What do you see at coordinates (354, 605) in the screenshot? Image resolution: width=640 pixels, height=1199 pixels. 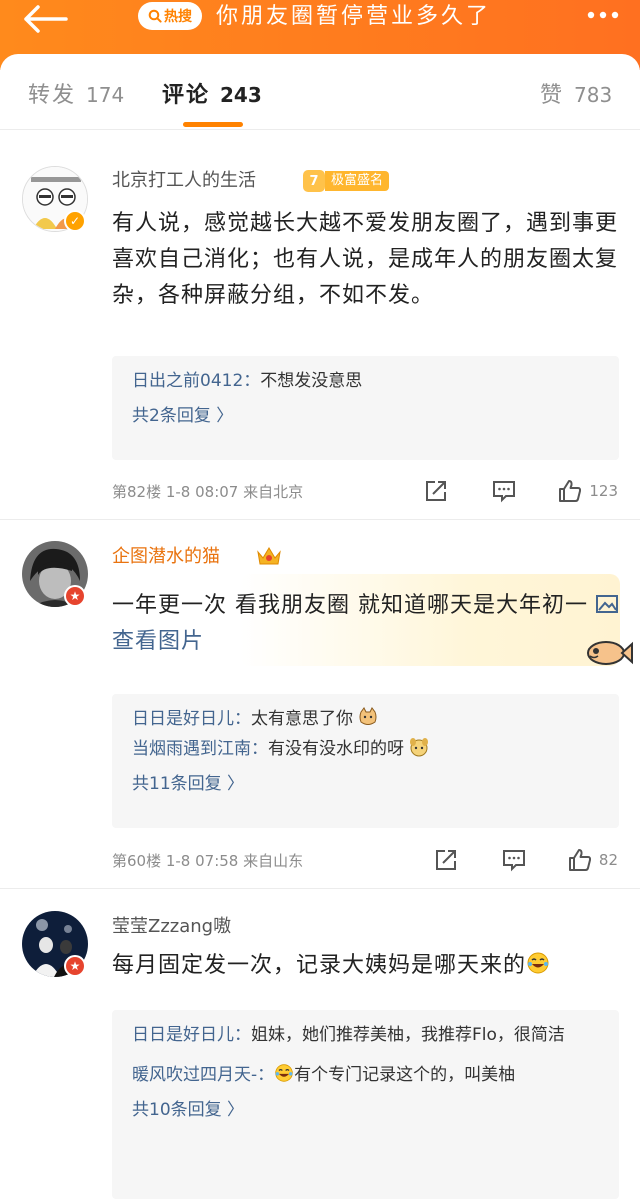 I see `comment-text-content: 一年更一次 看我朋友圈 就知道哪天是大年初一` at bounding box center [354, 605].